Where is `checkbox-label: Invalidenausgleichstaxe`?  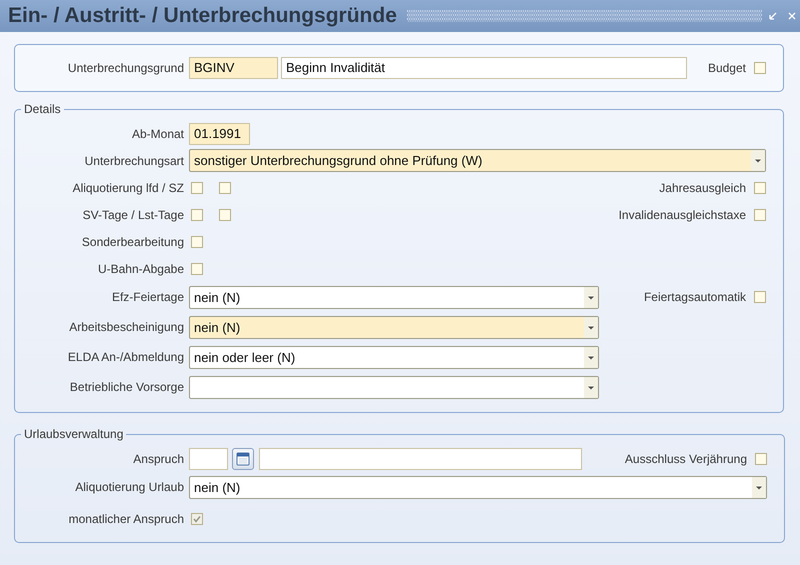 checkbox-label: Invalidenausgleichstaxe is located at coordinates (682, 215).